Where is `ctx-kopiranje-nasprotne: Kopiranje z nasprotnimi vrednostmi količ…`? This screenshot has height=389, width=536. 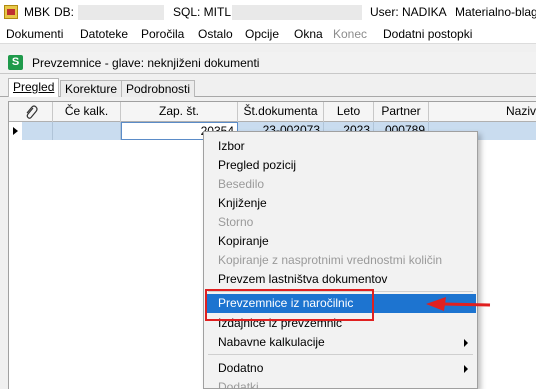
ctx-kopiranje-nasprotne: Kopiranje z nasprotnimi vrednostmi količ… is located at coordinates (340, 260).